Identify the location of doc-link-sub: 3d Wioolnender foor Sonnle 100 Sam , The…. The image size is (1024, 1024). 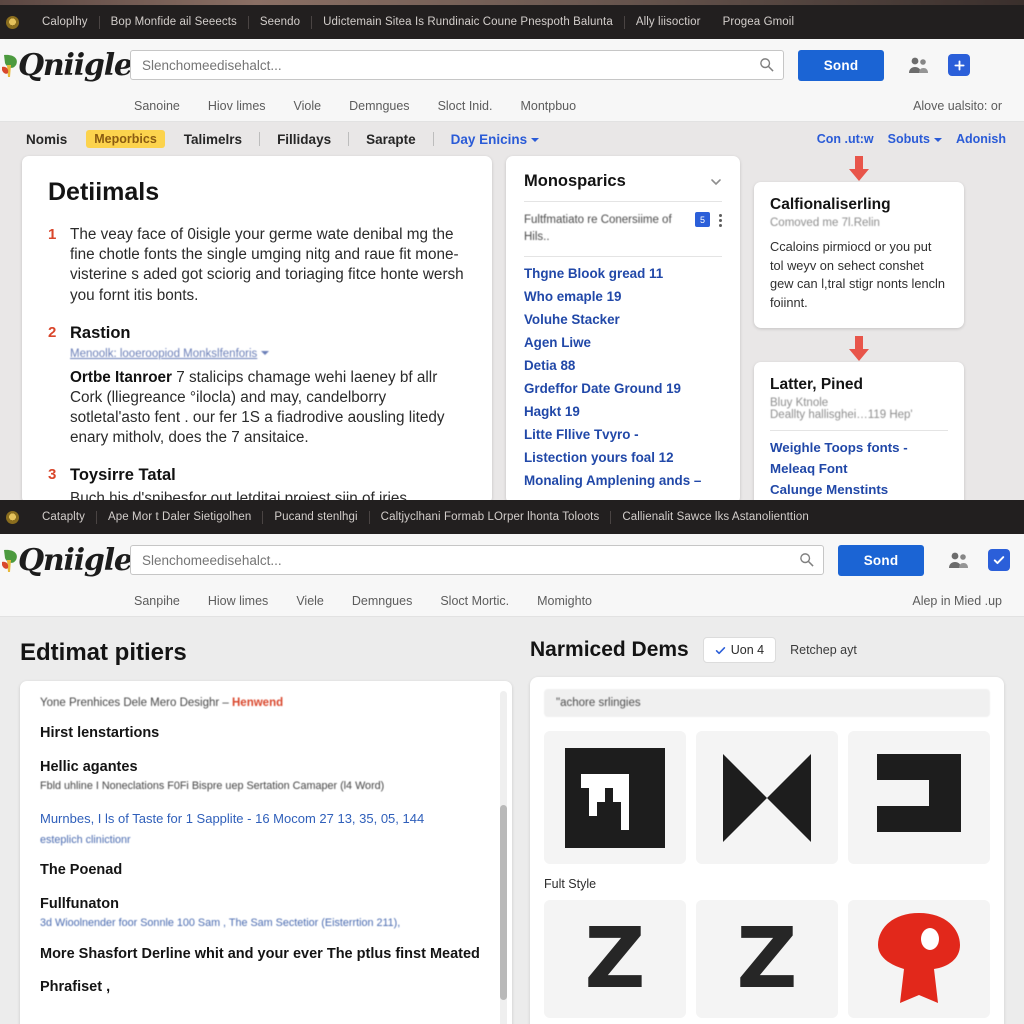
(266, 923).